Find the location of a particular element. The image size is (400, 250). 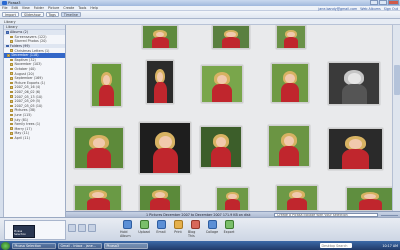

menu-picture: Picture is located at coordinates (53, 8).